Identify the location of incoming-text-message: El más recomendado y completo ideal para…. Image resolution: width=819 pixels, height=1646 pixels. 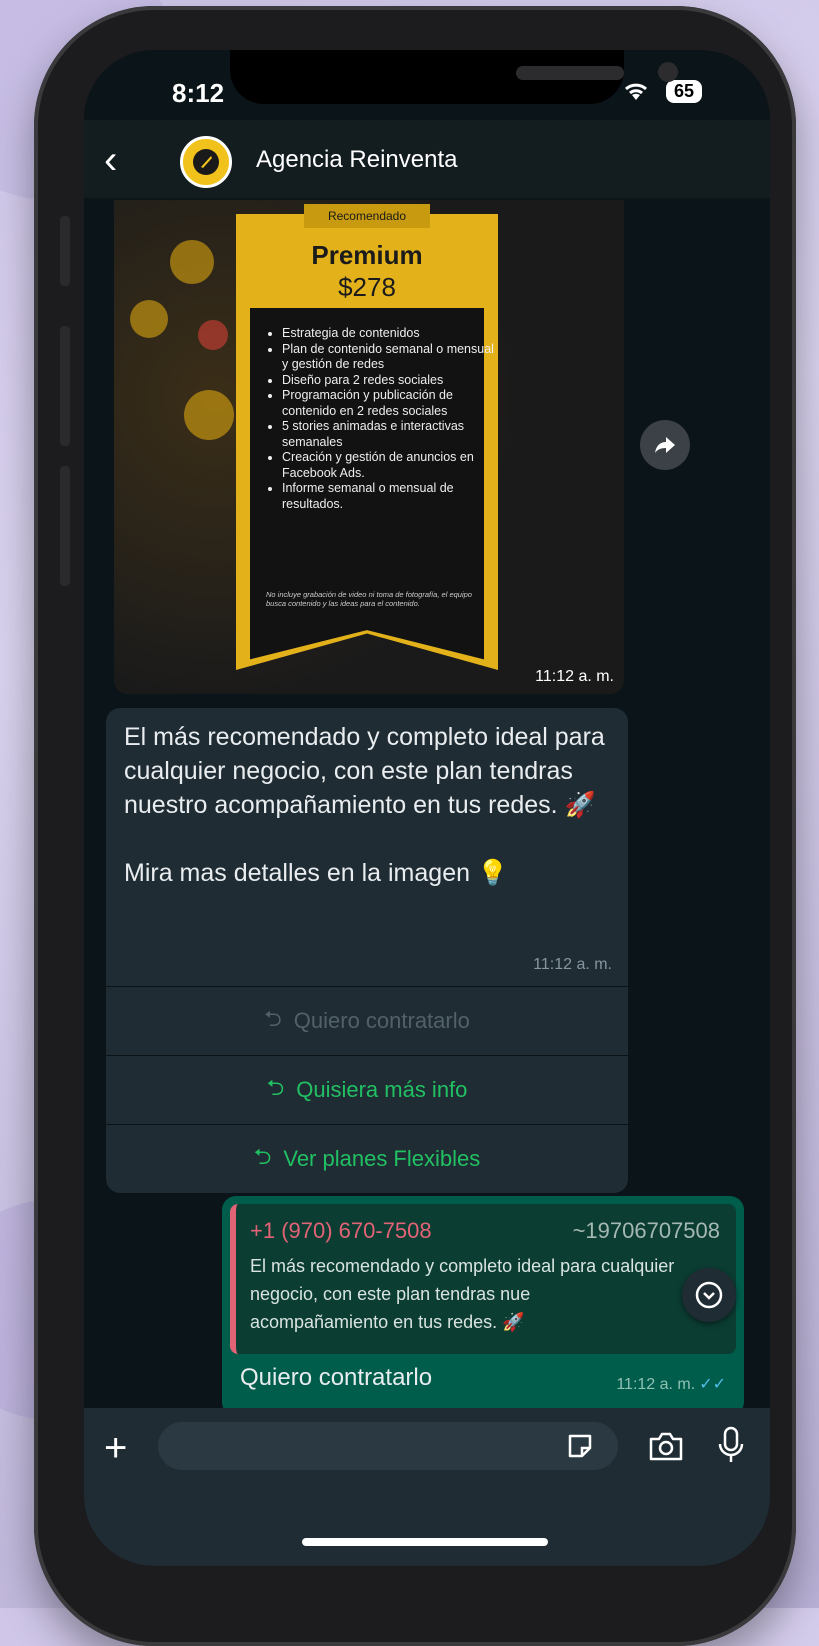
(367, 847).